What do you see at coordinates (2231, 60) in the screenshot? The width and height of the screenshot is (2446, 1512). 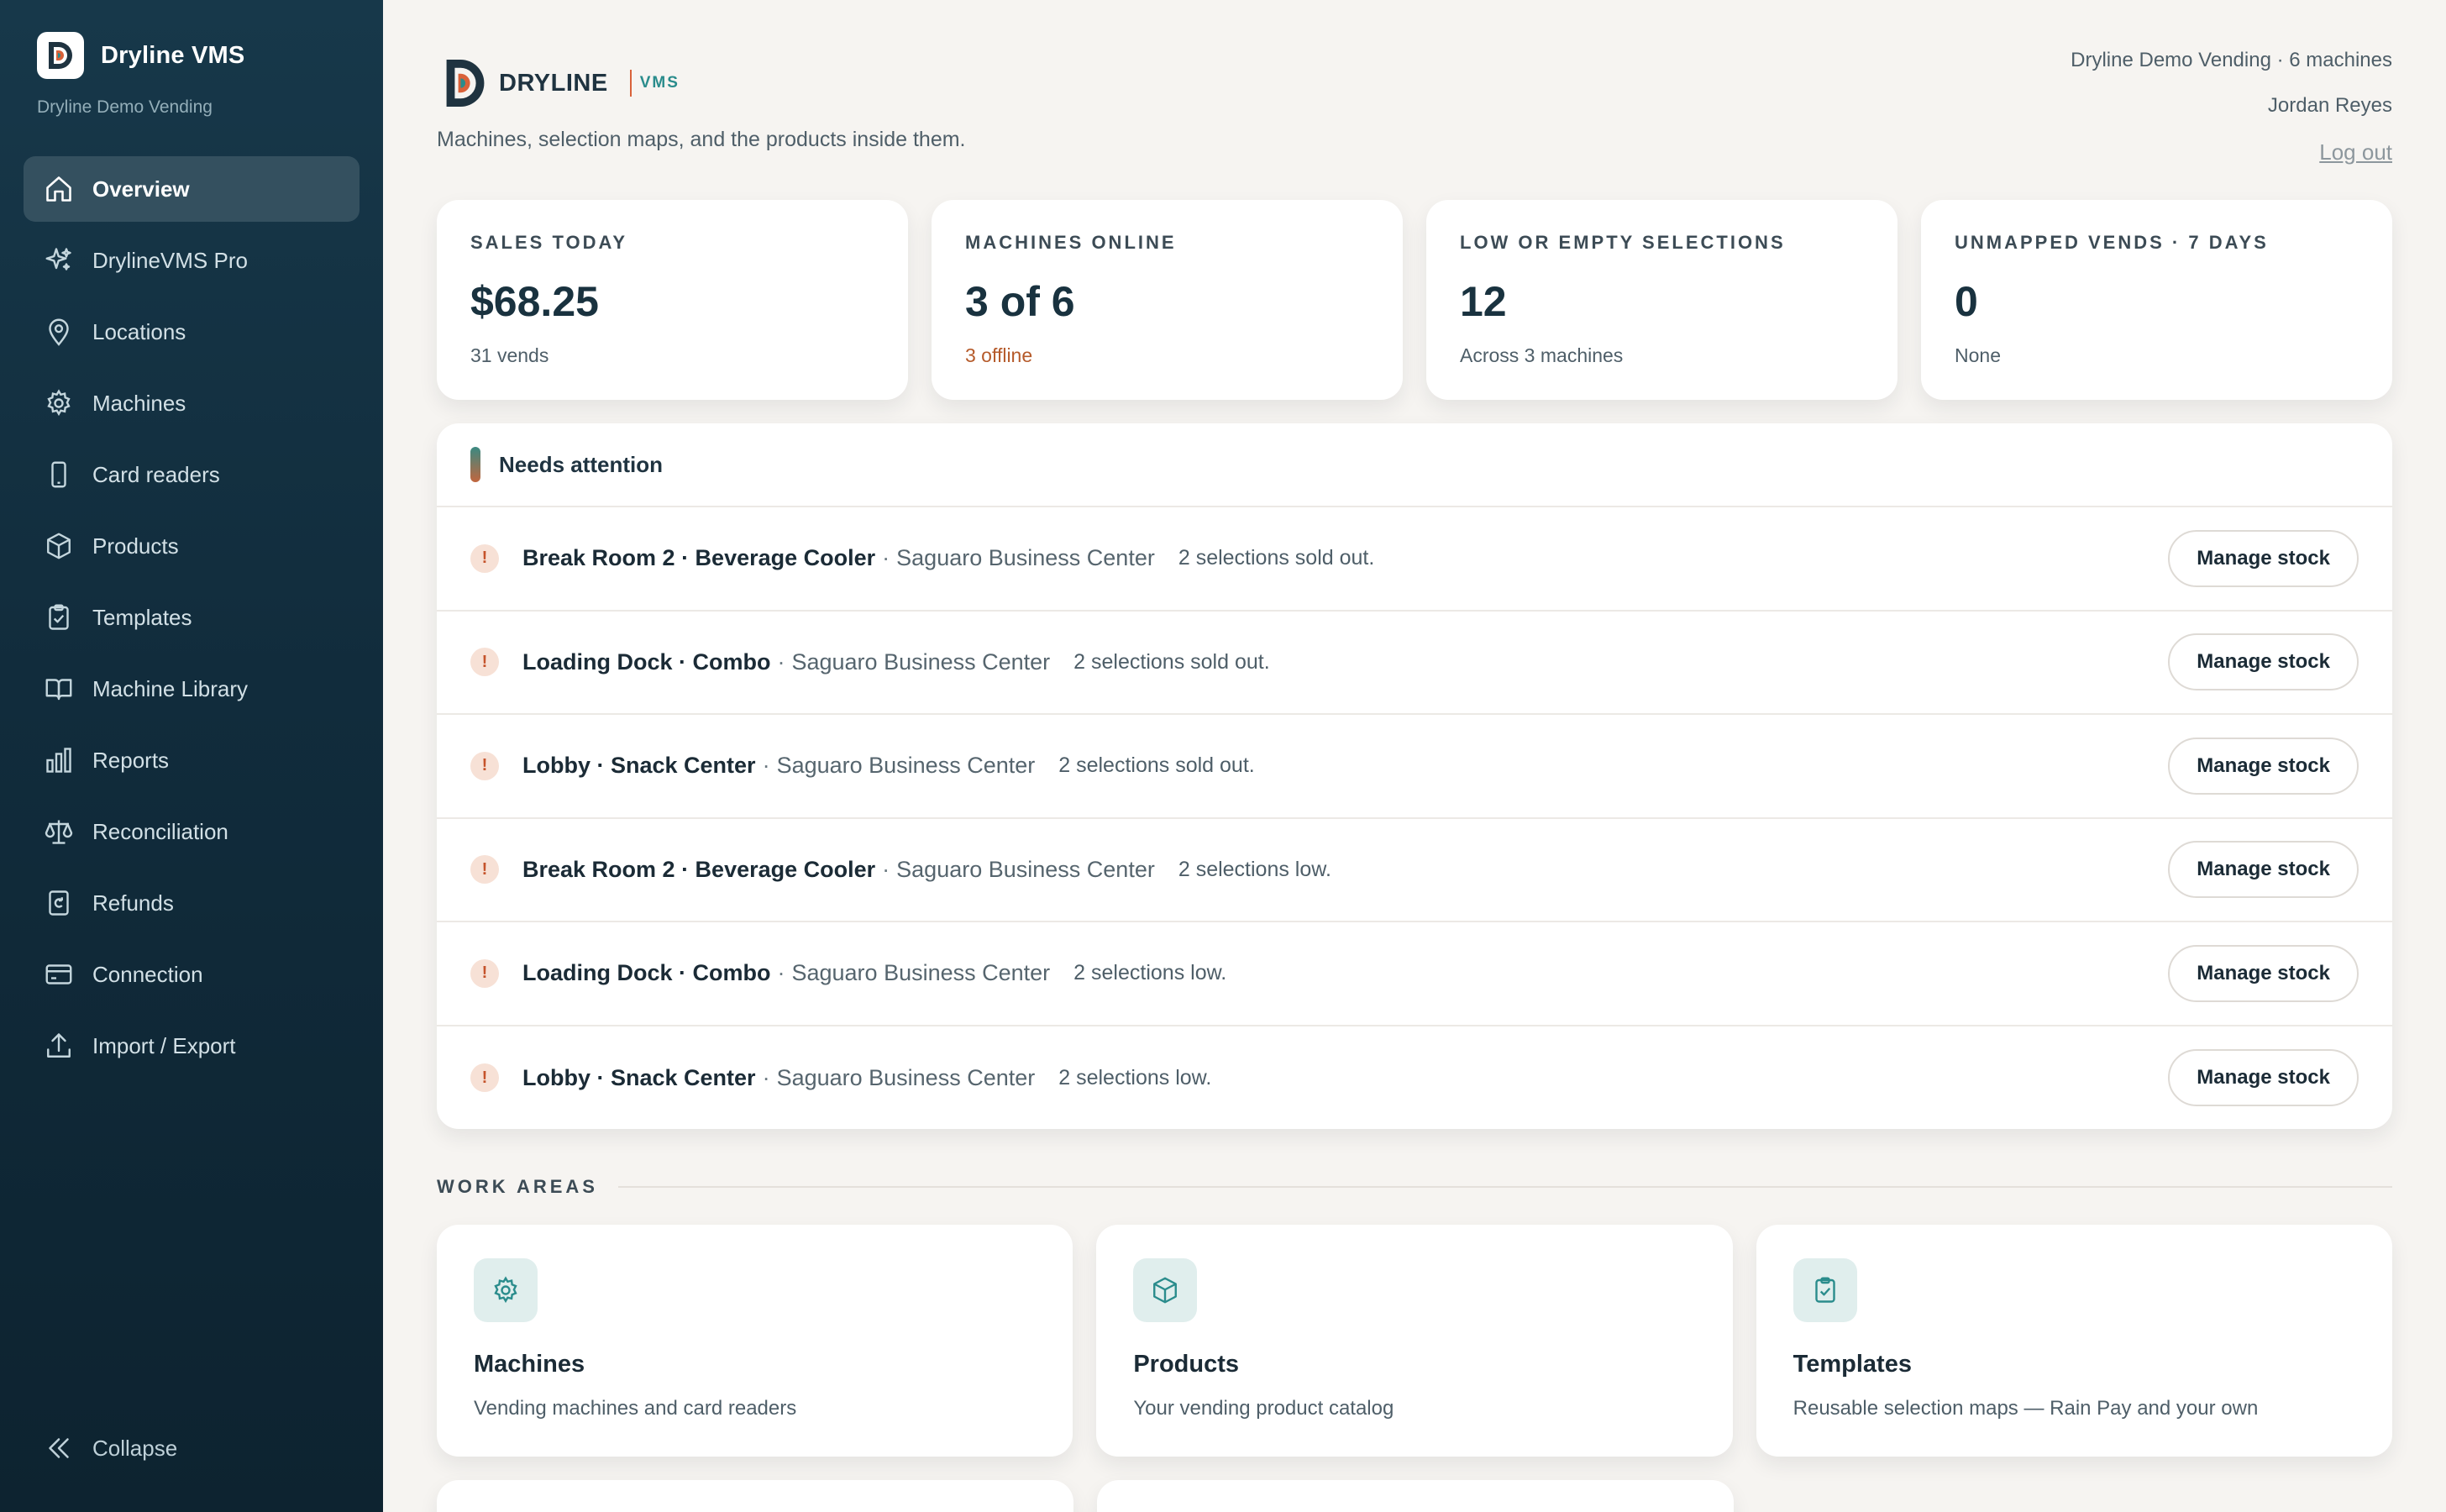 I see `account-summary: Dryline Demo Vending · 6 machines` at bounding box center [2231, 60].